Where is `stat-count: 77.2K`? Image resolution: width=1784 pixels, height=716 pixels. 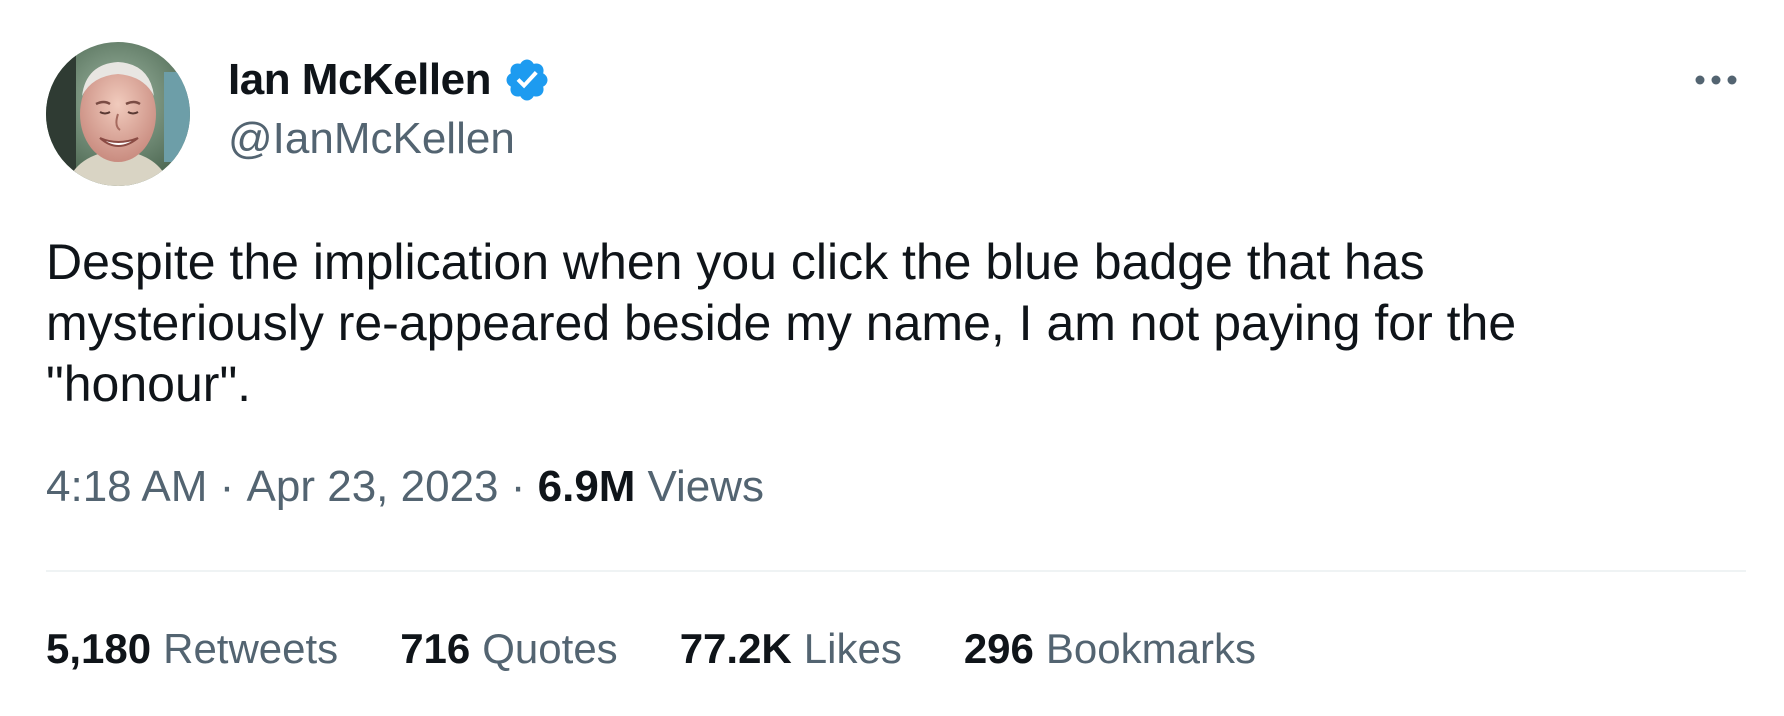 stat-count: 77.2K is located at coordinates (735, 648).